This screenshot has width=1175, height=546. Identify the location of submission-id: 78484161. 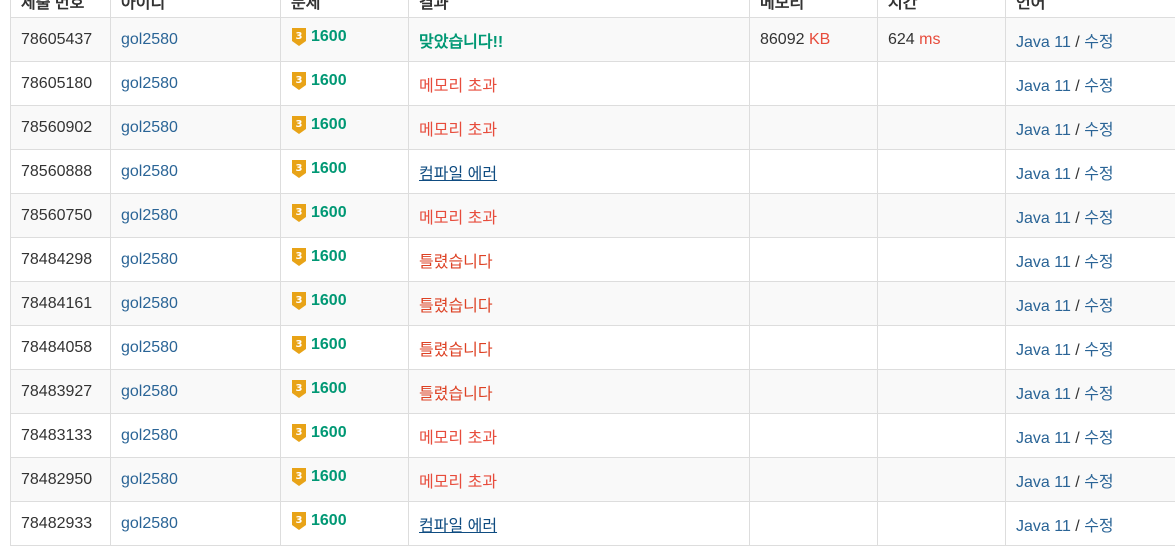
(56, 303).